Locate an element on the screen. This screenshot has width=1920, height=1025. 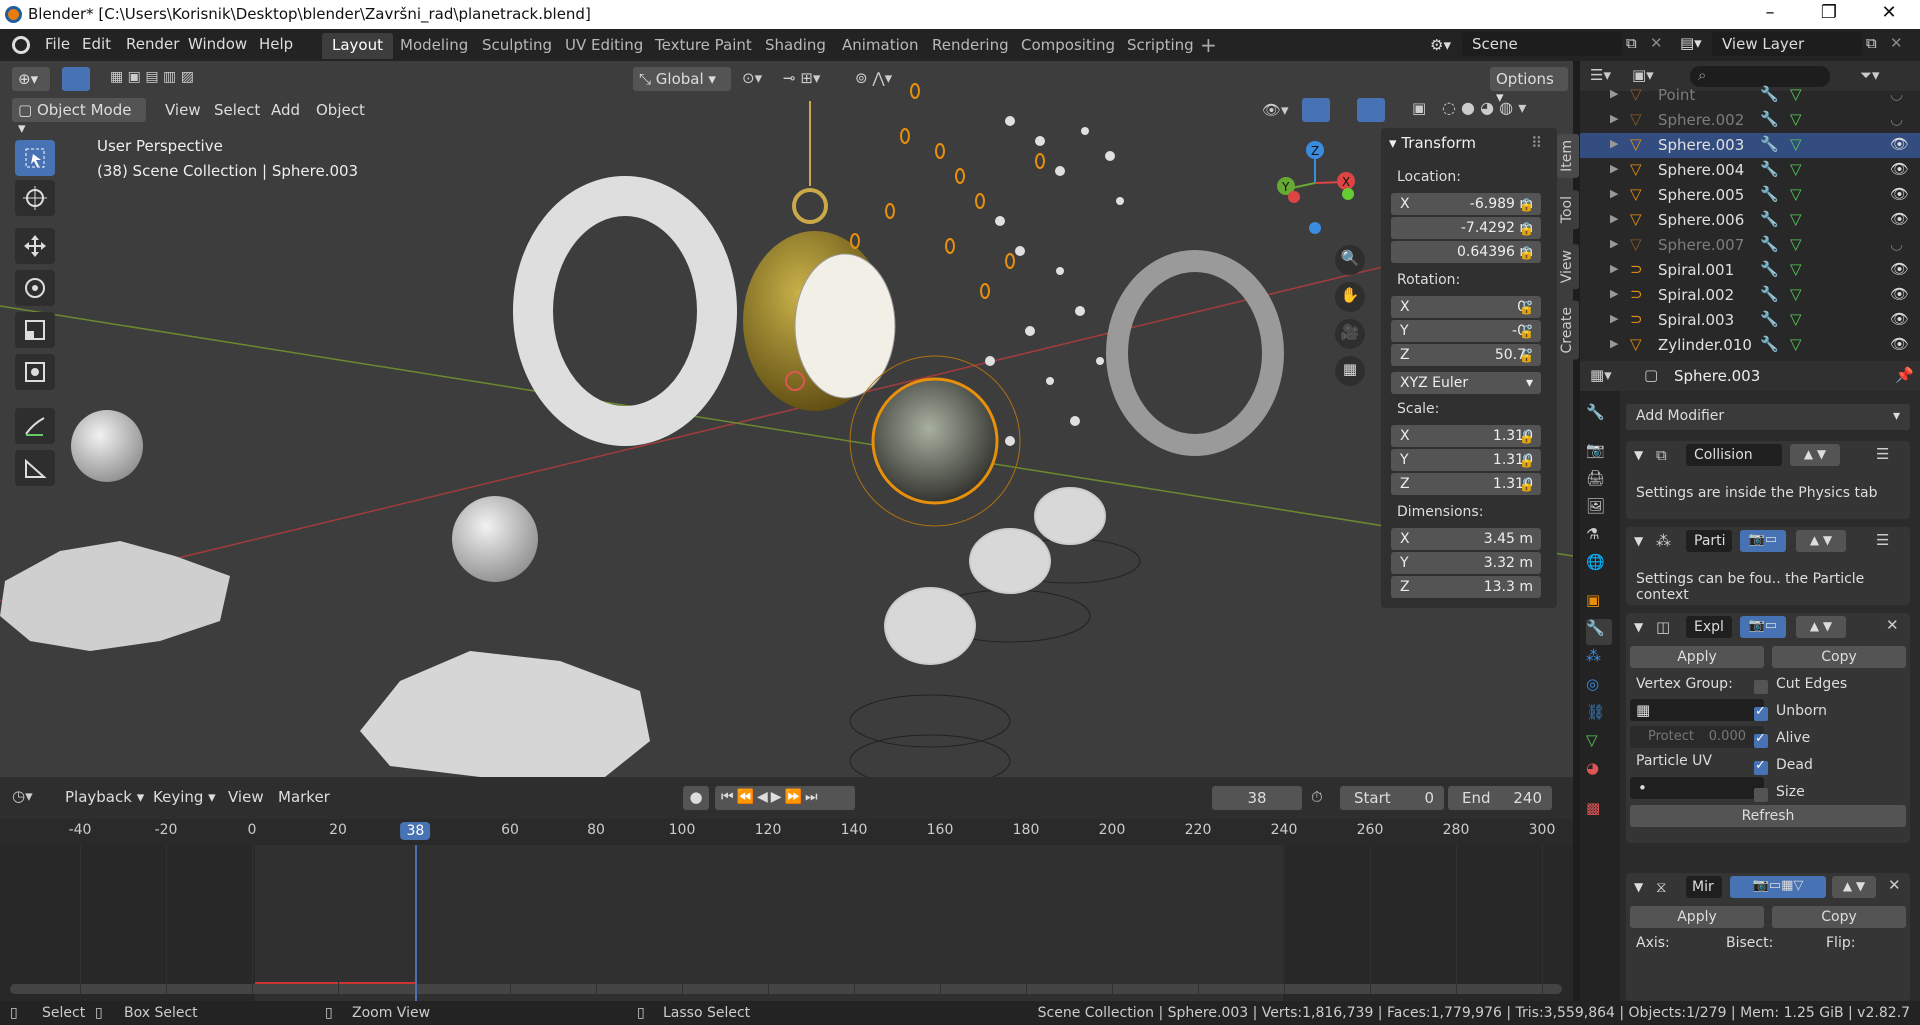
editor-type-icon: ⊕▾ is located at coordinates (31, 79).